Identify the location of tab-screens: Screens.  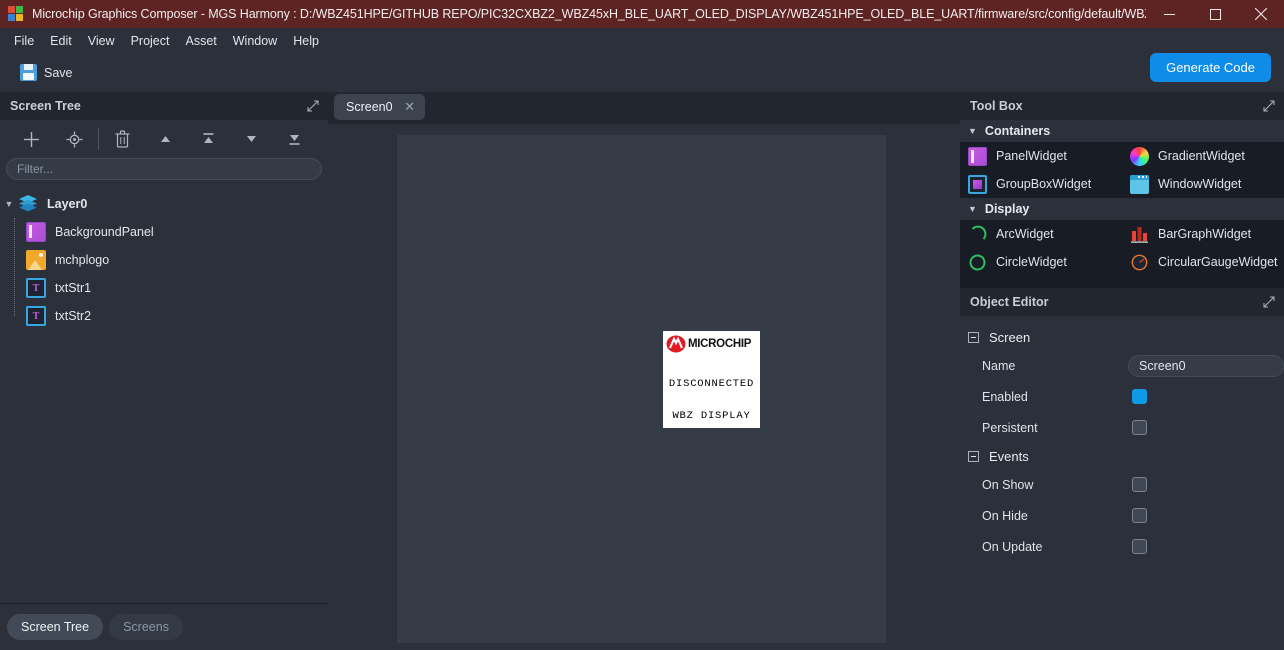
(146, 627).